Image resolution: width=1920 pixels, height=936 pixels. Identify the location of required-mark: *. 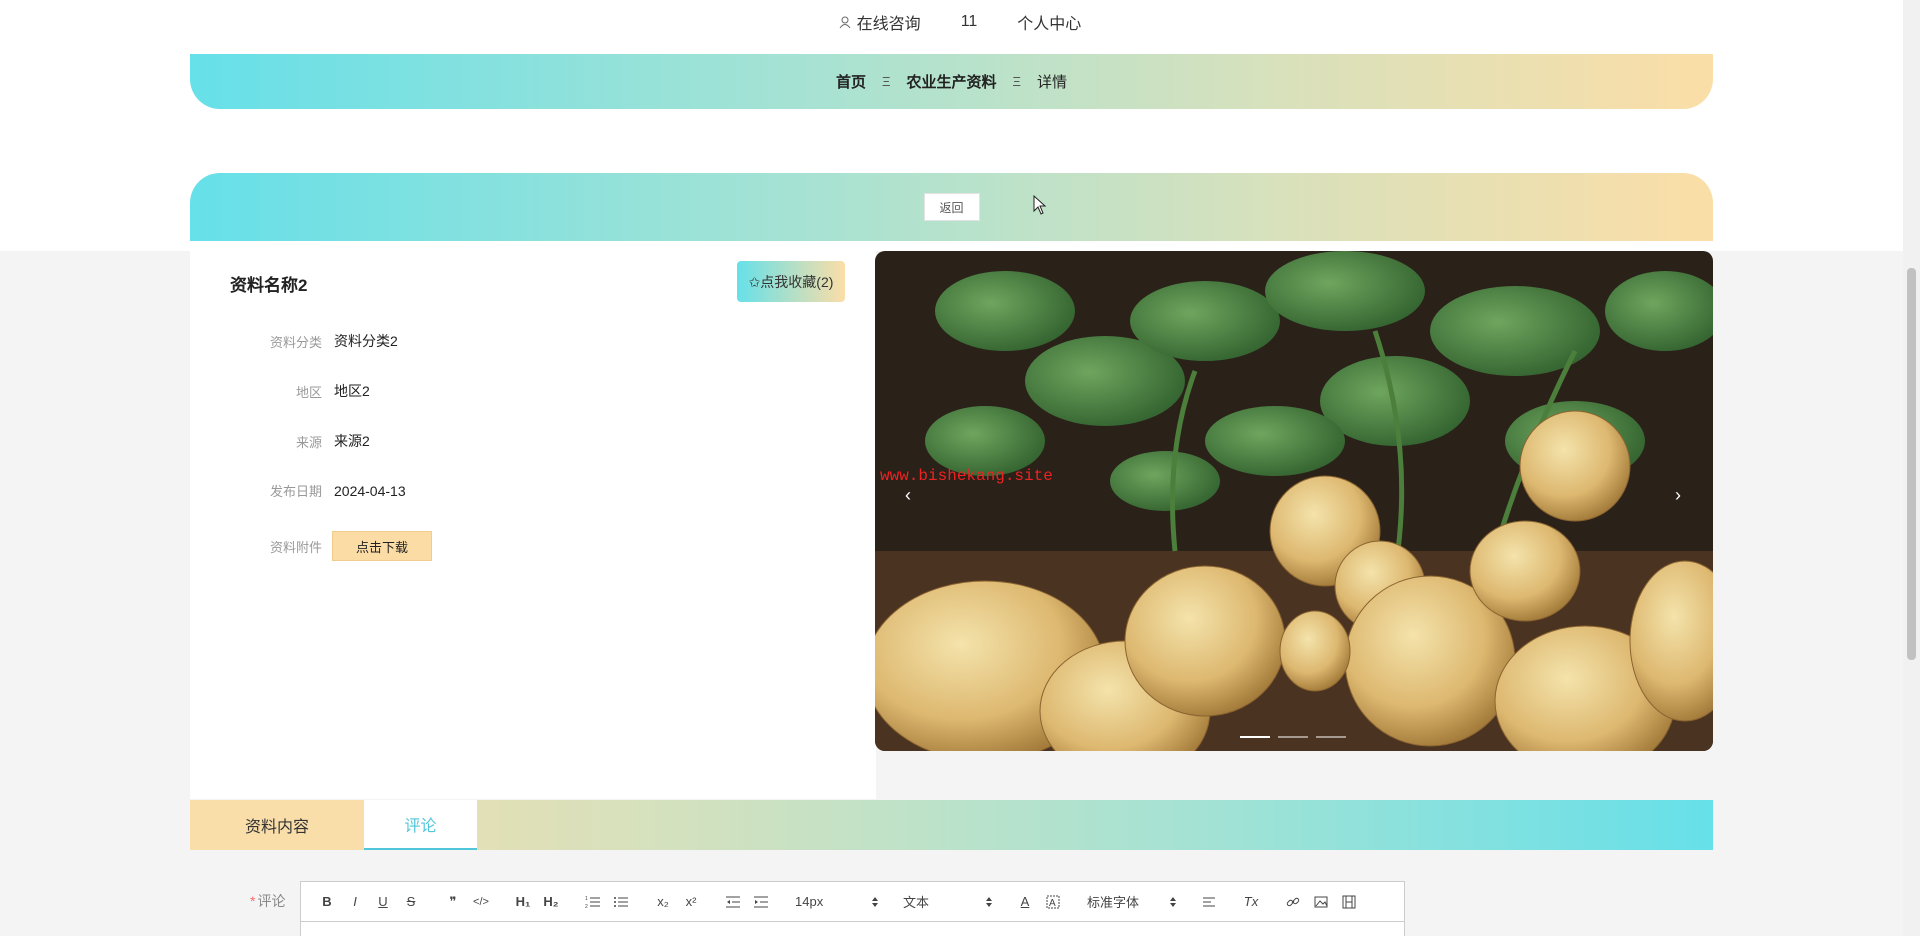
(253, 901).